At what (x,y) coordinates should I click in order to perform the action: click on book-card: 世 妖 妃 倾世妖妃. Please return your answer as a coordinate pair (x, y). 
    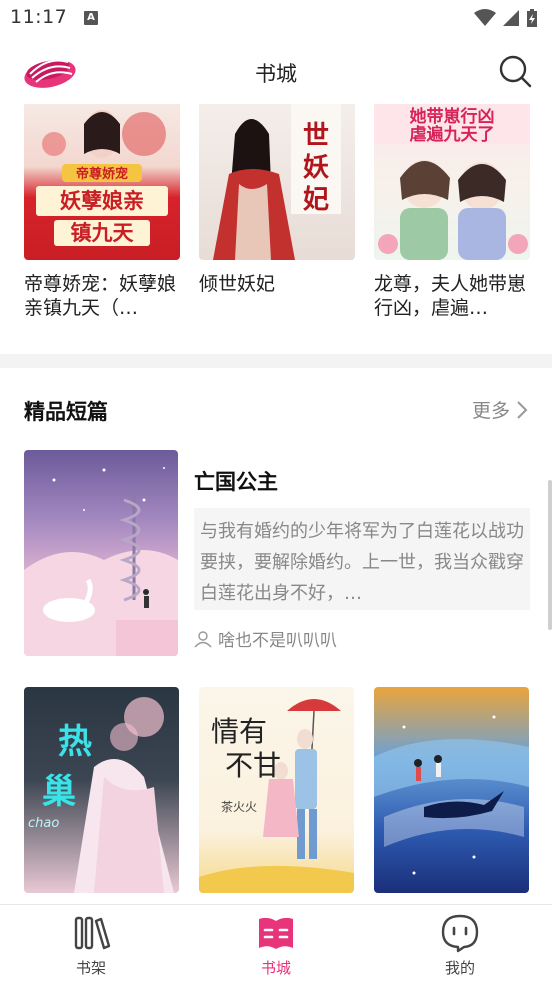
    Looking at the image, I should click on (277, 212).